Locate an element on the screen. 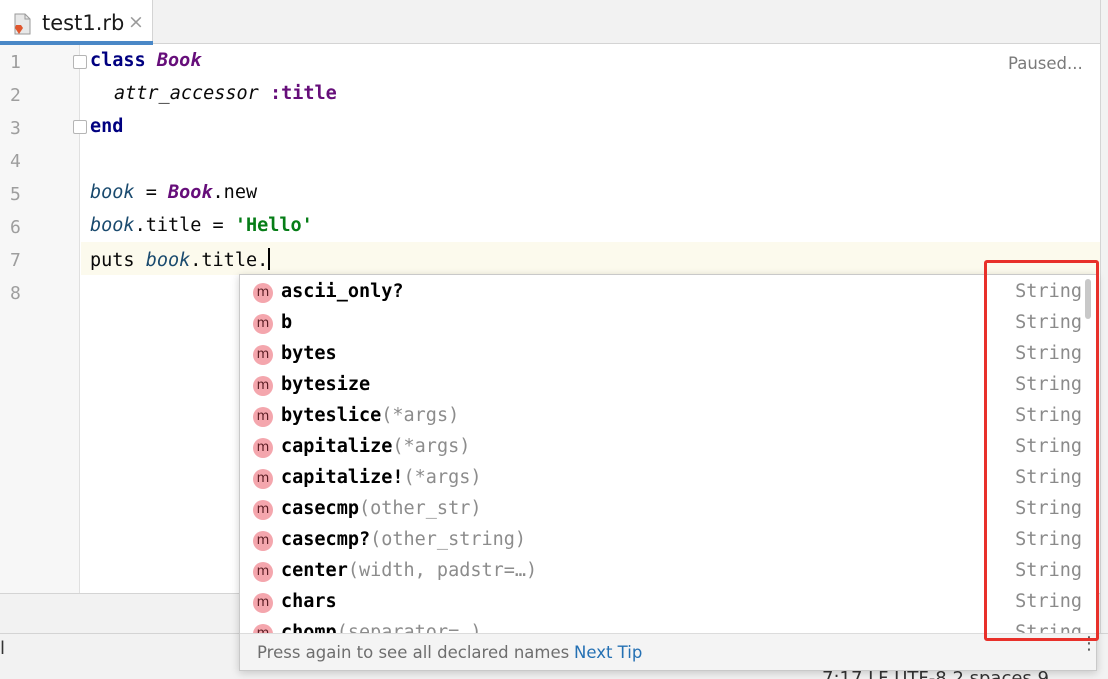 This screenshot has height=679, width=1108. line-number: 8 is located at coordinates (15, 293).